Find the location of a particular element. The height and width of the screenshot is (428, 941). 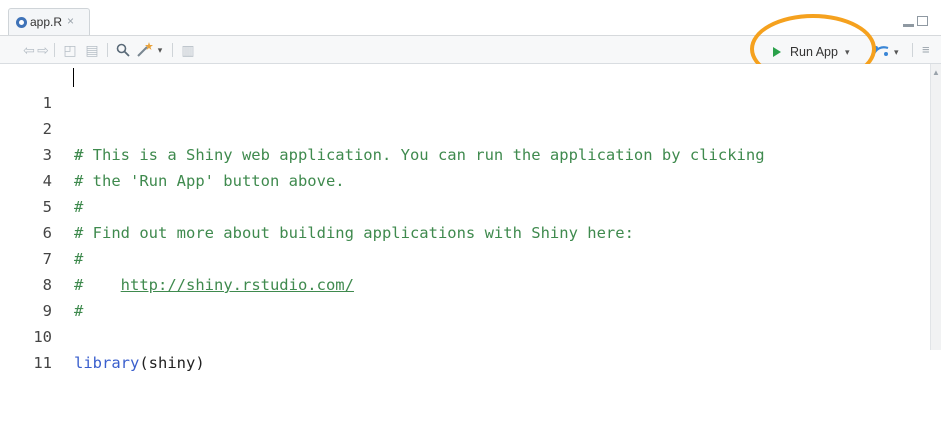

code-tools-wand-icon is located at coordinates (145, 50).